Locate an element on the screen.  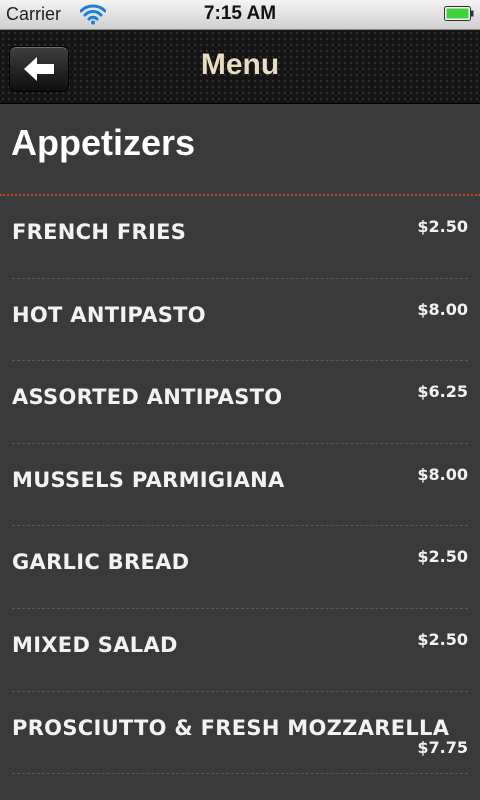
item-name: FRENCH FRIES is located at coordinates (99, 232).